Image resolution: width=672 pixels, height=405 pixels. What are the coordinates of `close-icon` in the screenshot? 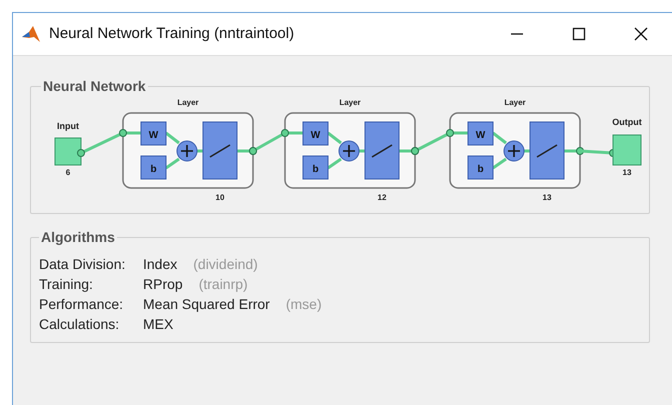 It's located at (641, 34).